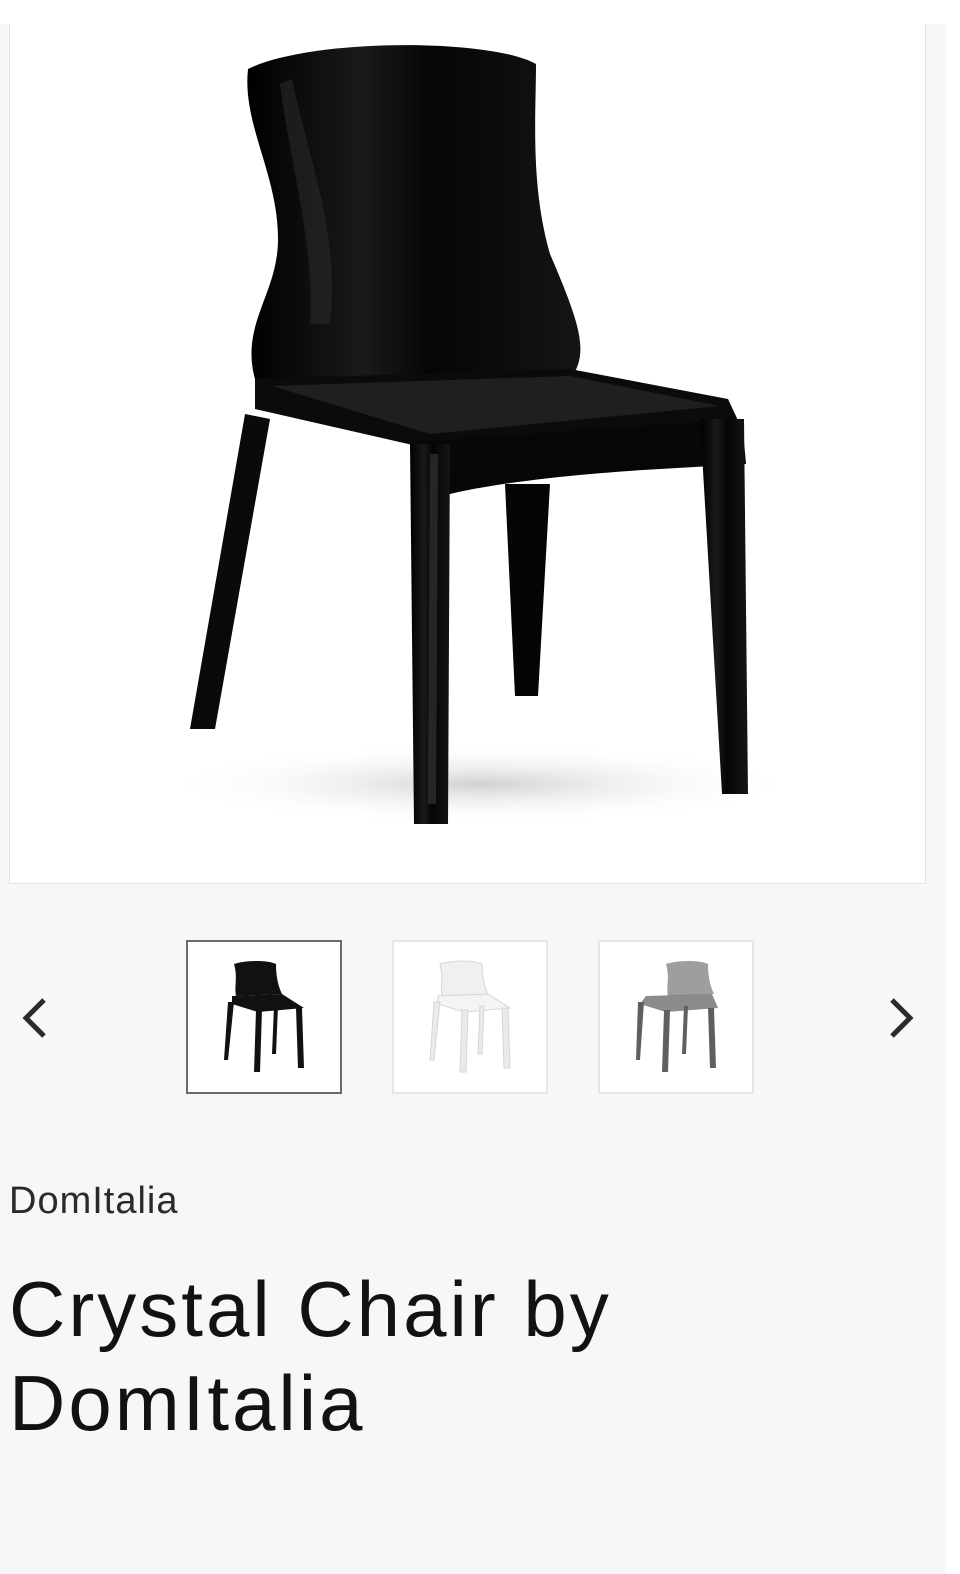 Image resolution: width=960 pixels, height=1574 pixels. I want to click on scroll-edge, so click(953, 787).